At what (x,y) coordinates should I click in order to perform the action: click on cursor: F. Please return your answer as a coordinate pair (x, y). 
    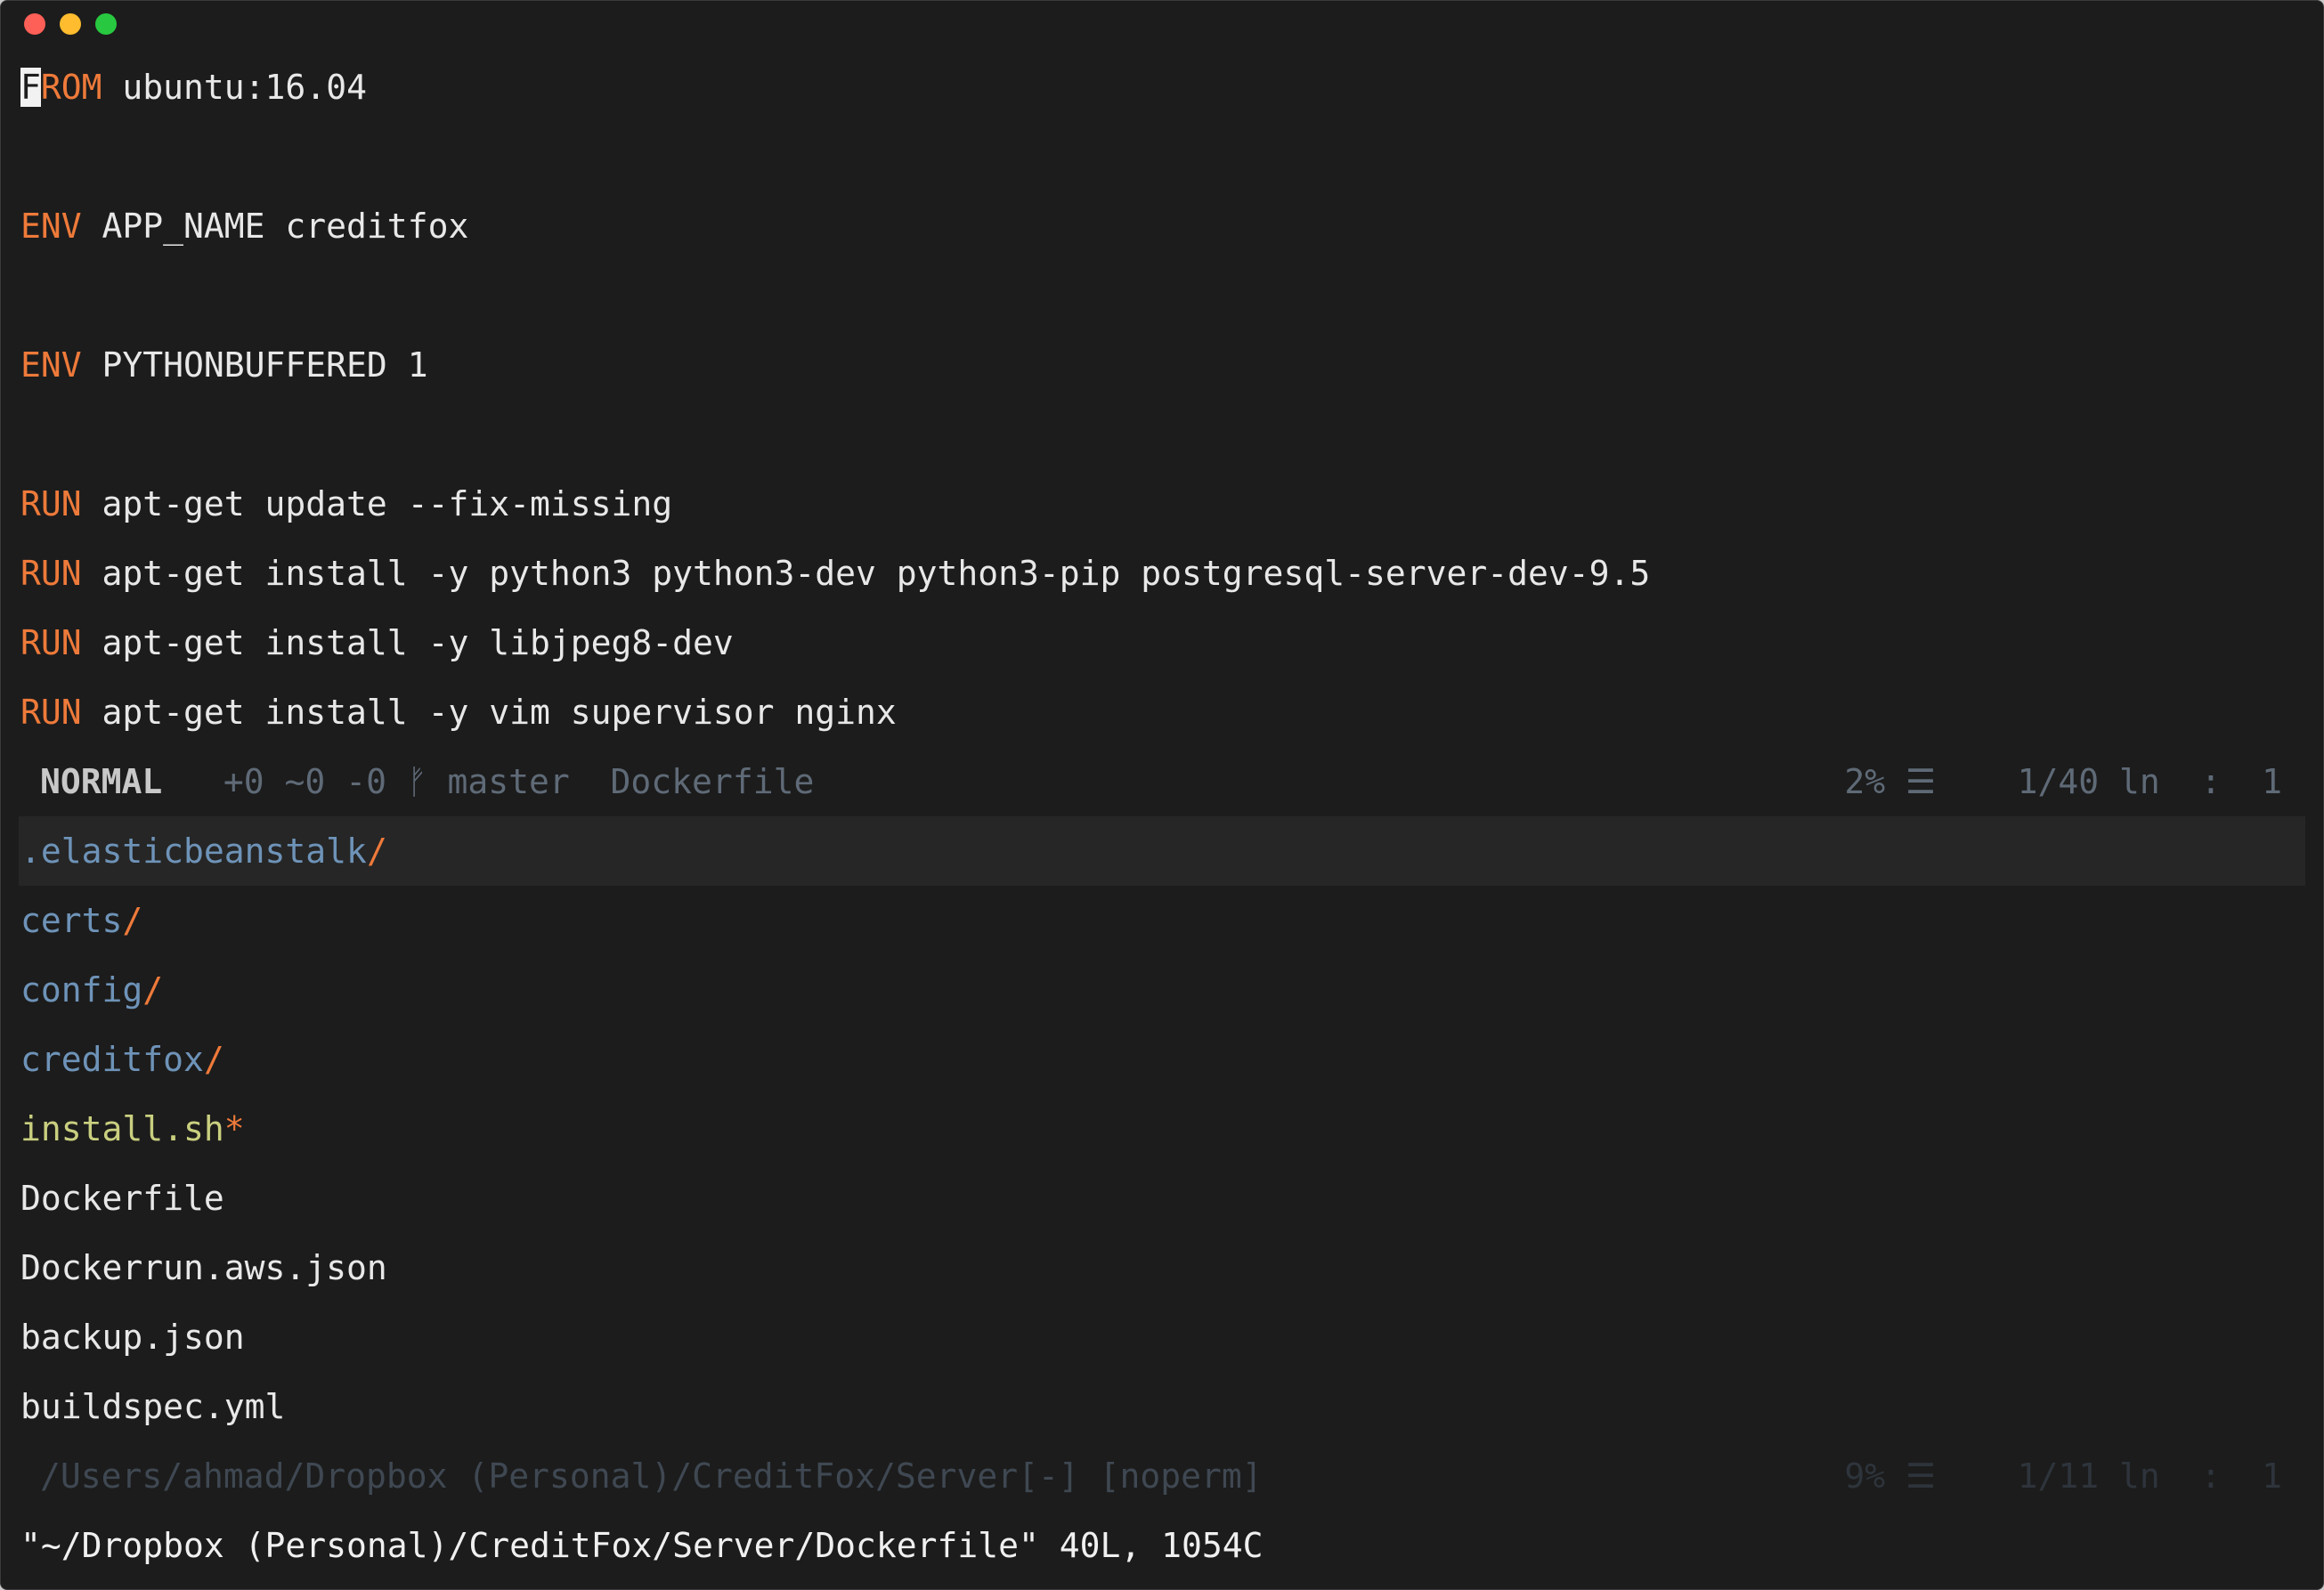
    Looking at the image, I should click on (31, 87).